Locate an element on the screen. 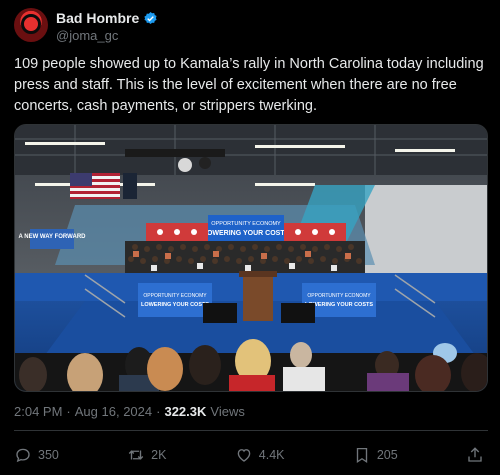 This screenshot has height=475, width=500. views-label: Views is located at coordinates (227, 411).